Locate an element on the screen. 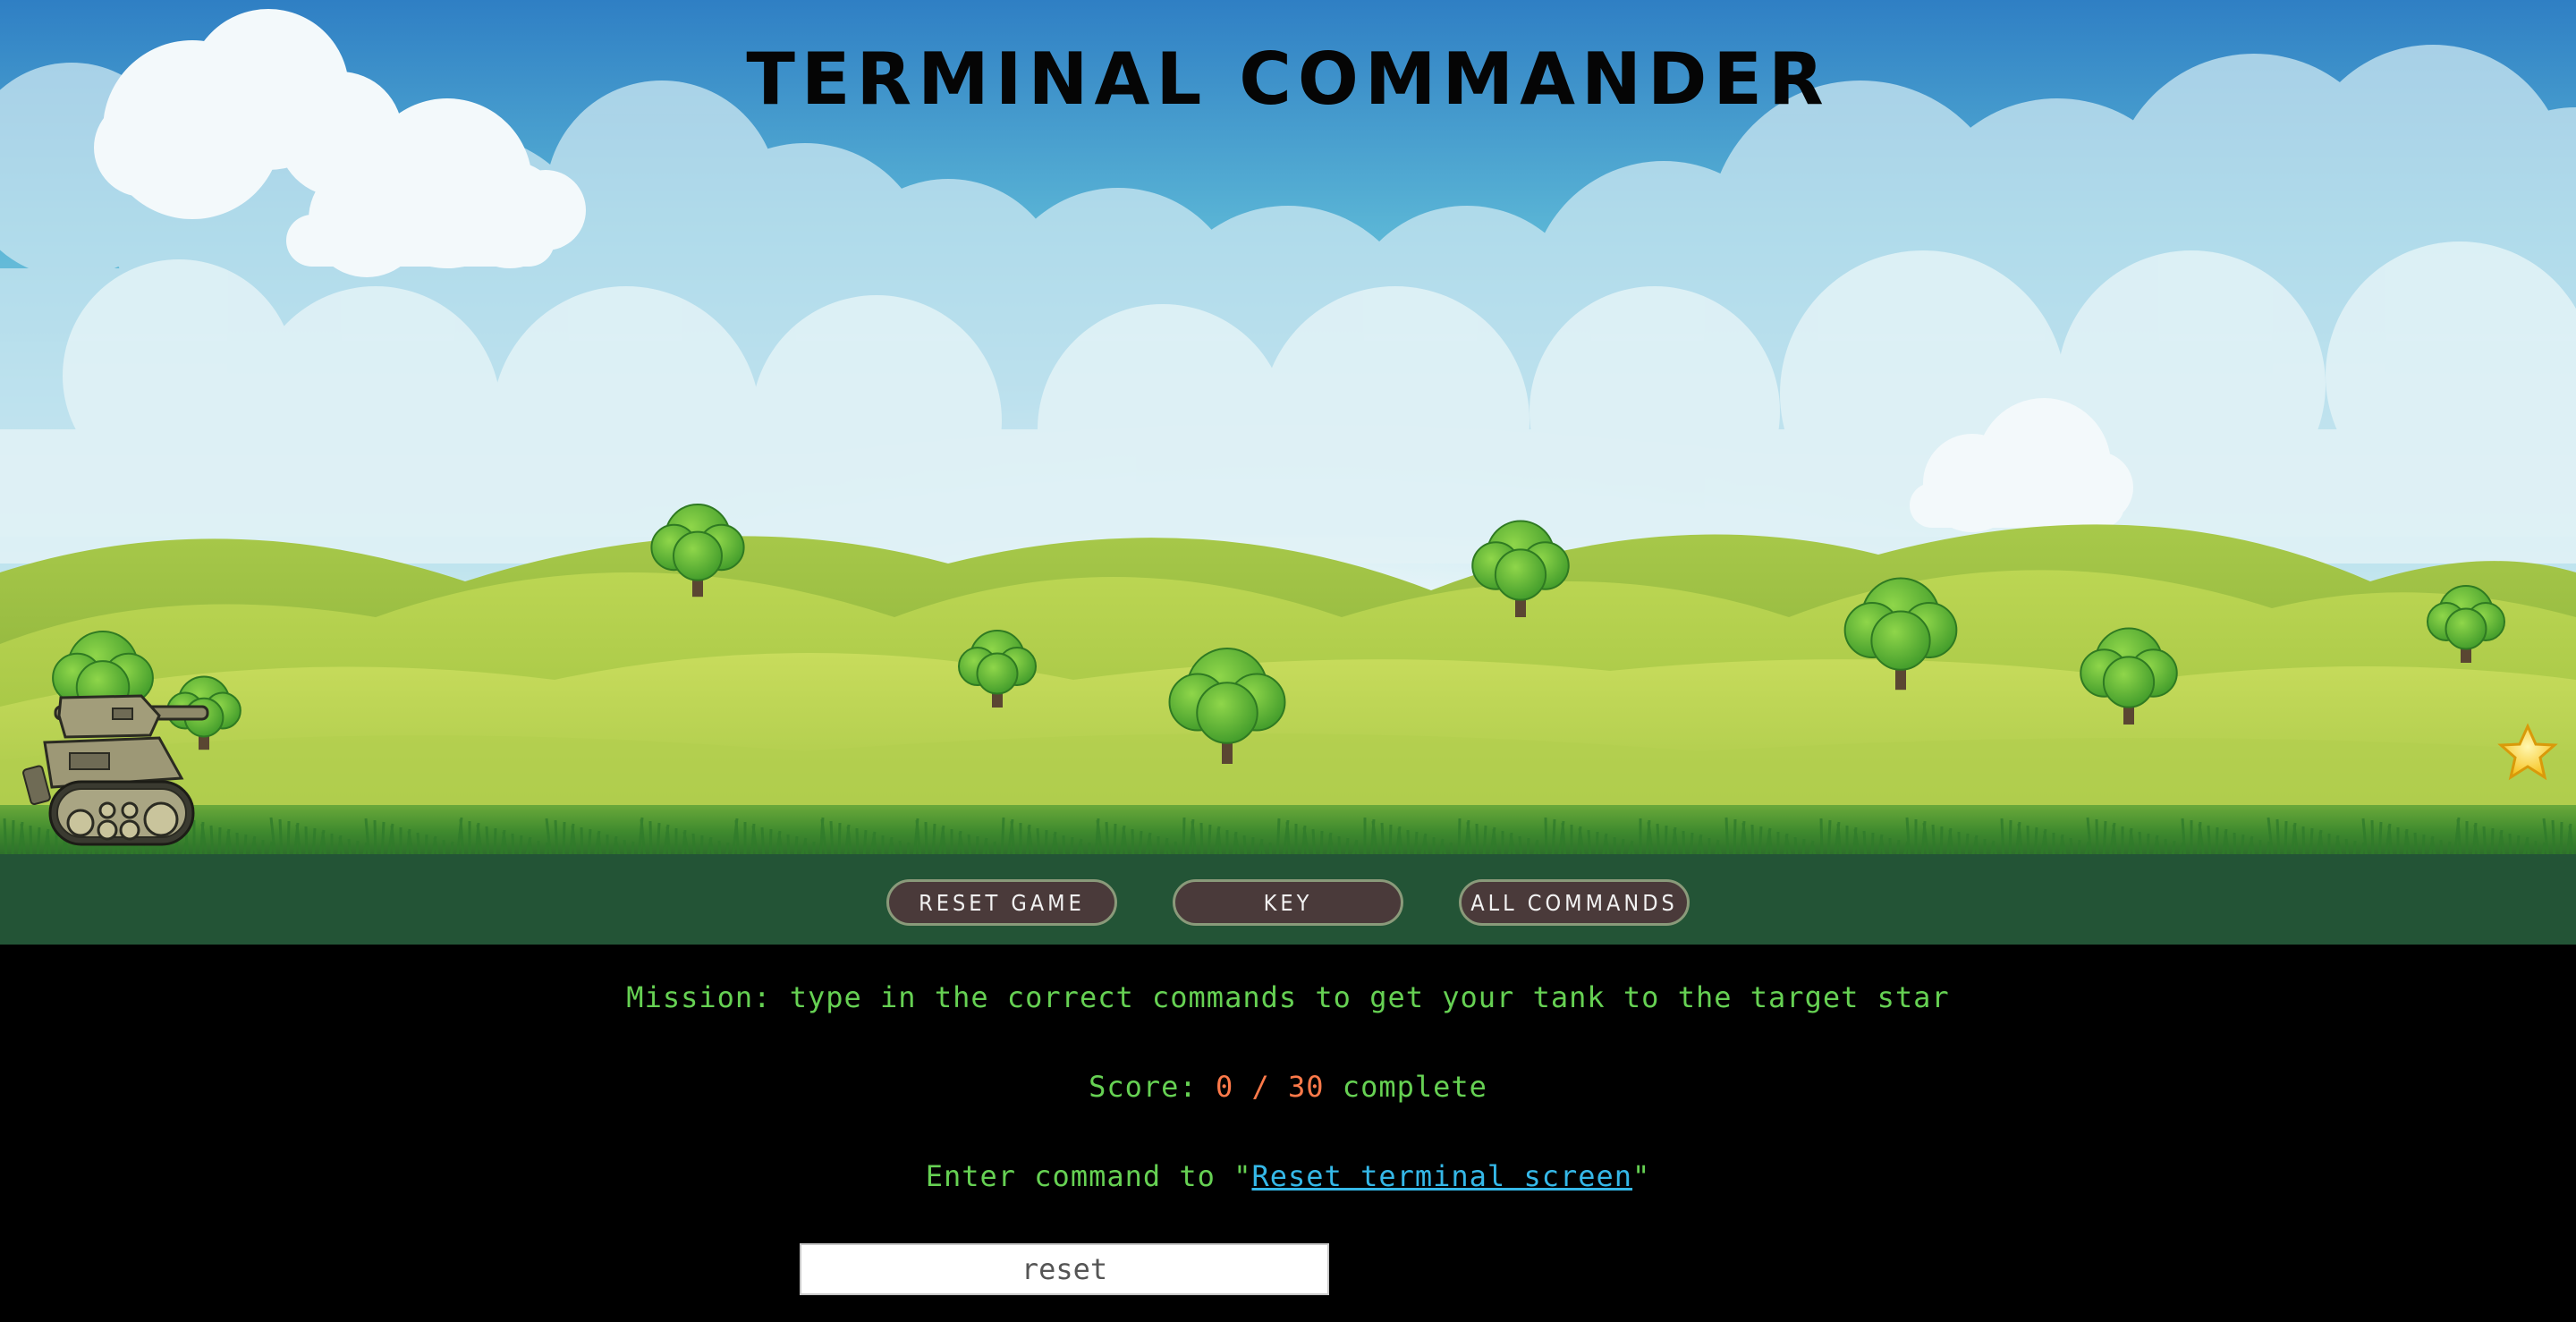  score-total: 30 is located at coordinates (1306, 1087).